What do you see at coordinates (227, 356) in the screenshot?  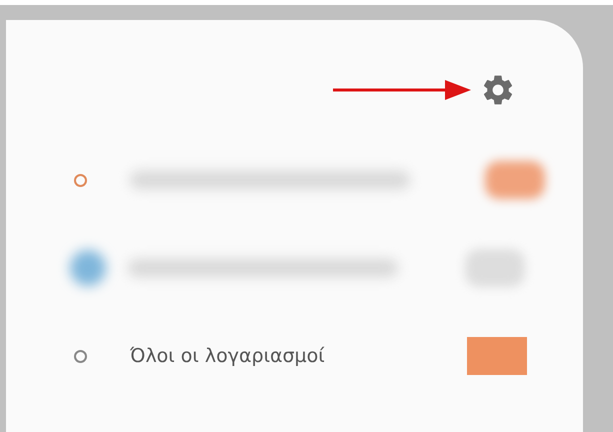 I see `account-label: Όλοι οι λογαριασμοί` at bounding box center [227, 356].